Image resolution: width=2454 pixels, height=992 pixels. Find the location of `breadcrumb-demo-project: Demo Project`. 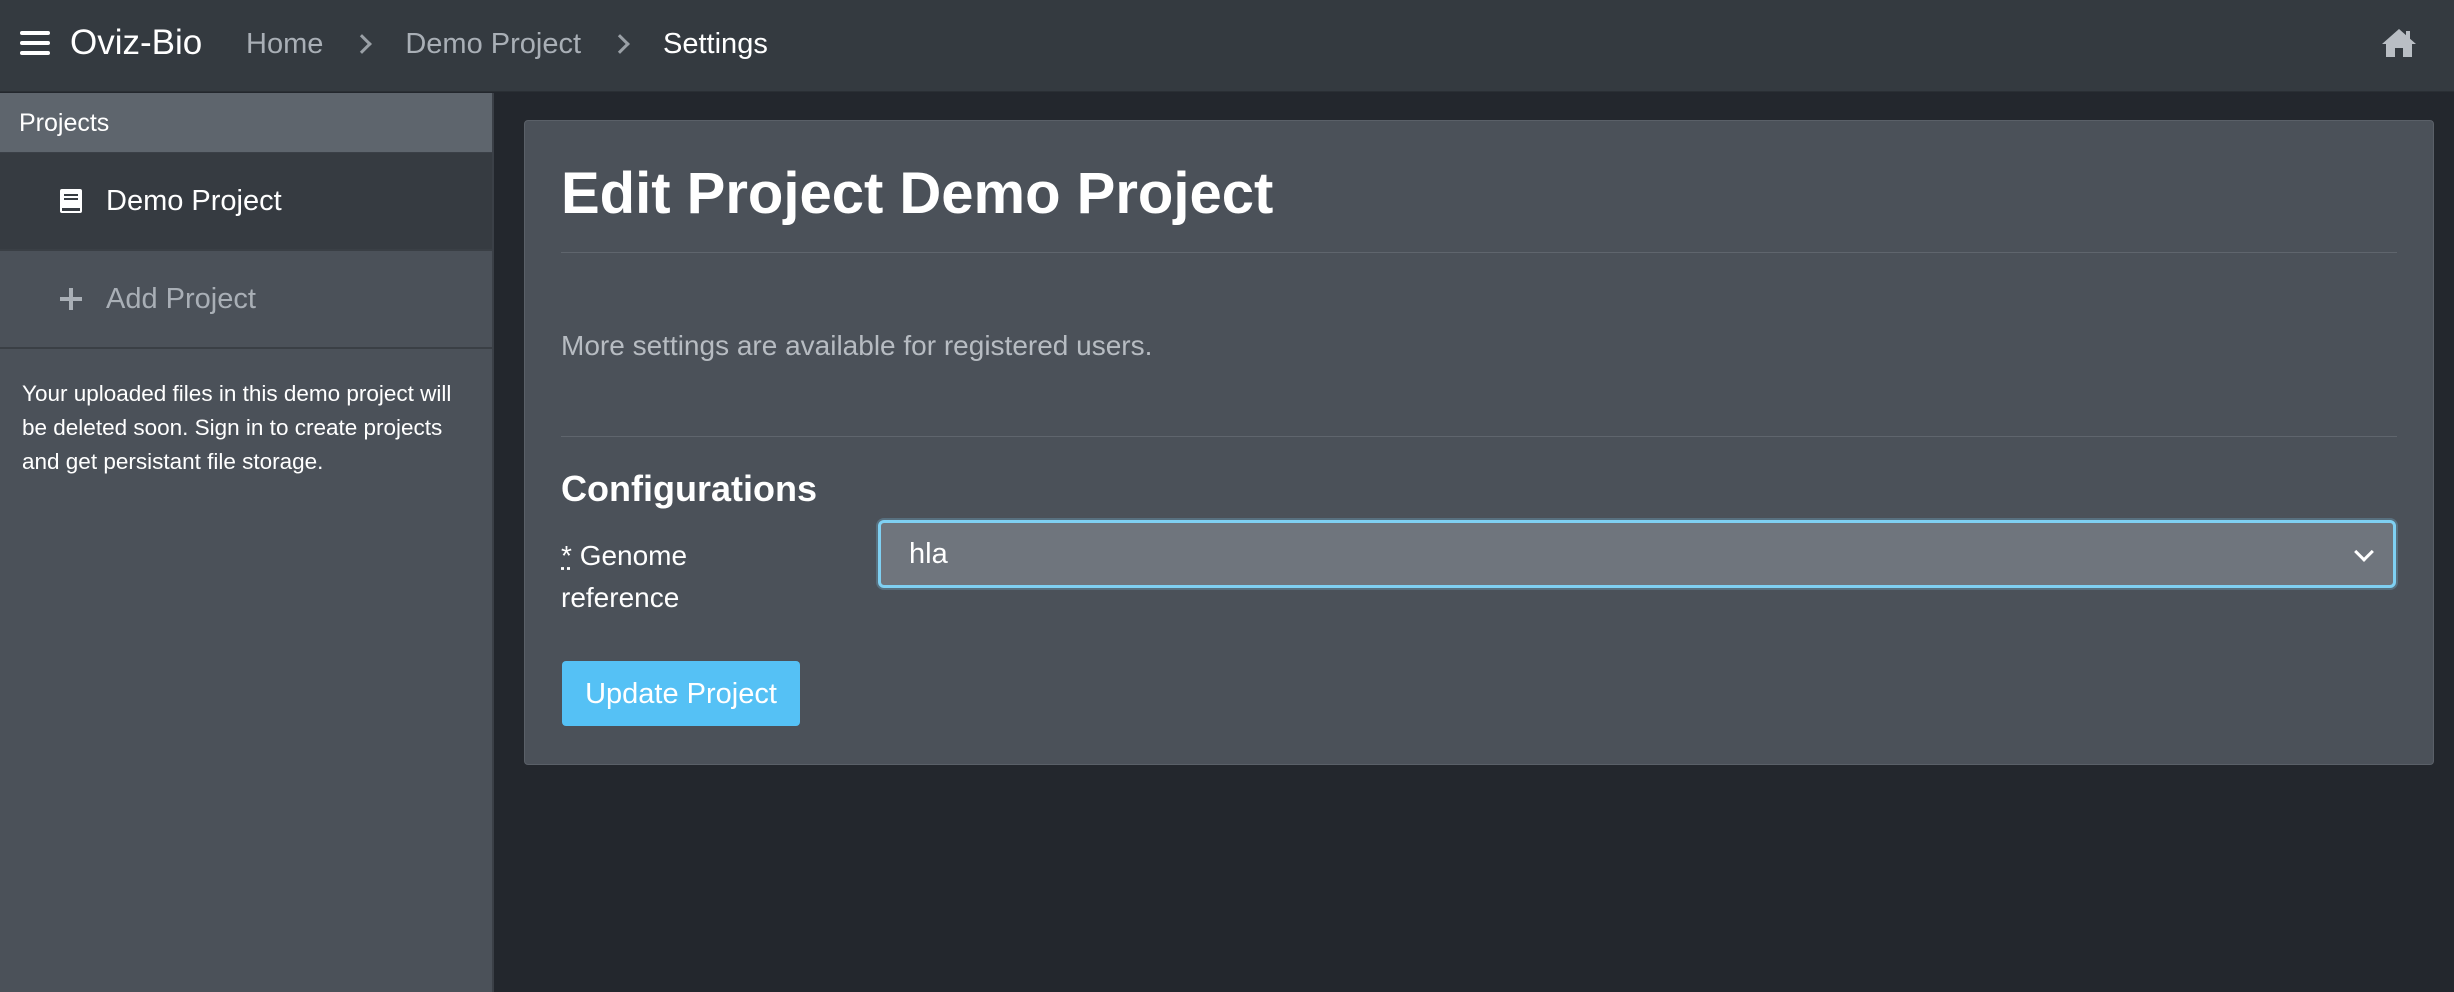

breadcrumb-demo-project: Demo Project is located at coordinates (493, 44).